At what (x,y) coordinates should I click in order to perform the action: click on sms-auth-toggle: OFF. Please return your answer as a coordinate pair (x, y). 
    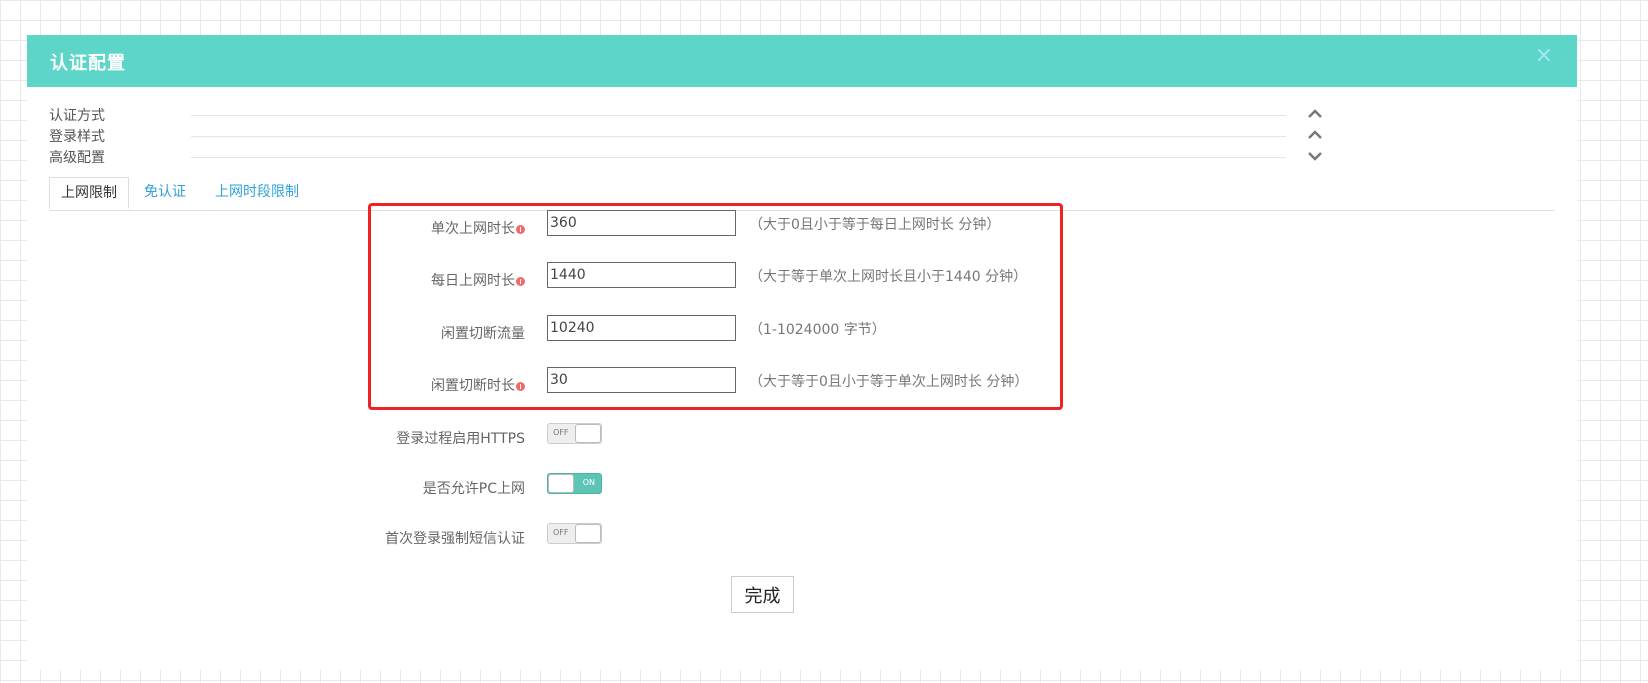
    Looking at the image, I should click on (574, 533).